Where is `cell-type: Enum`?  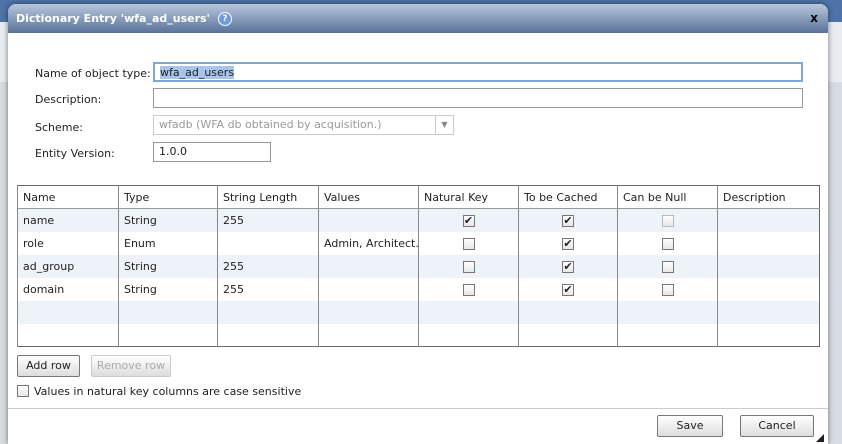
cell-type: Enum is located at coordinates (168, 243).